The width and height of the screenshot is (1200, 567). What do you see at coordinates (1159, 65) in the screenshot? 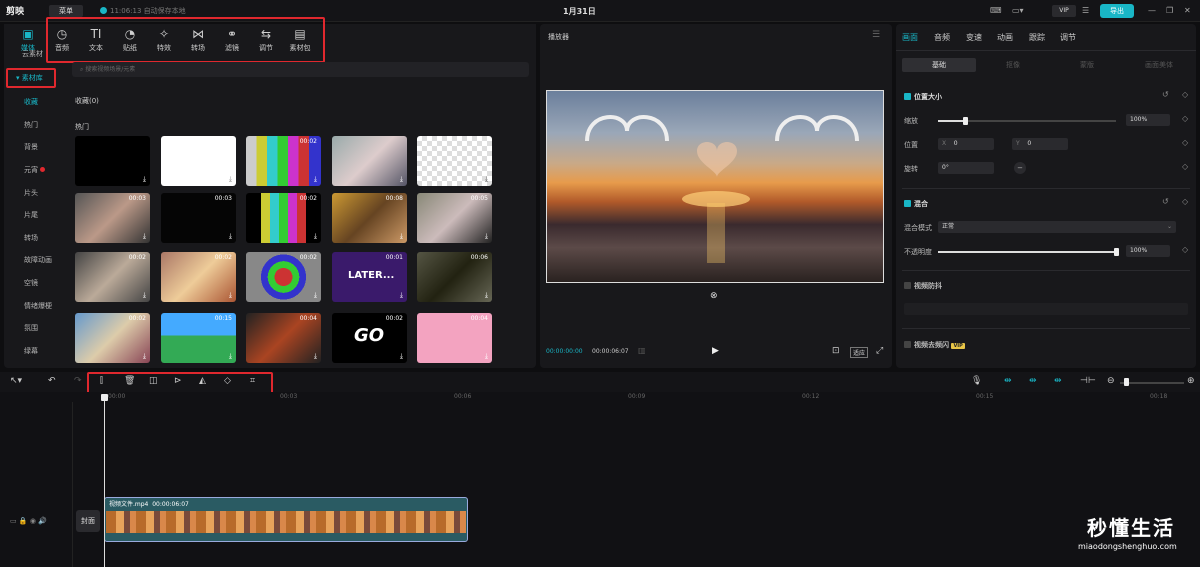
I see `subtab-beauty: 画面美体` at bounding box center [1159, 65].